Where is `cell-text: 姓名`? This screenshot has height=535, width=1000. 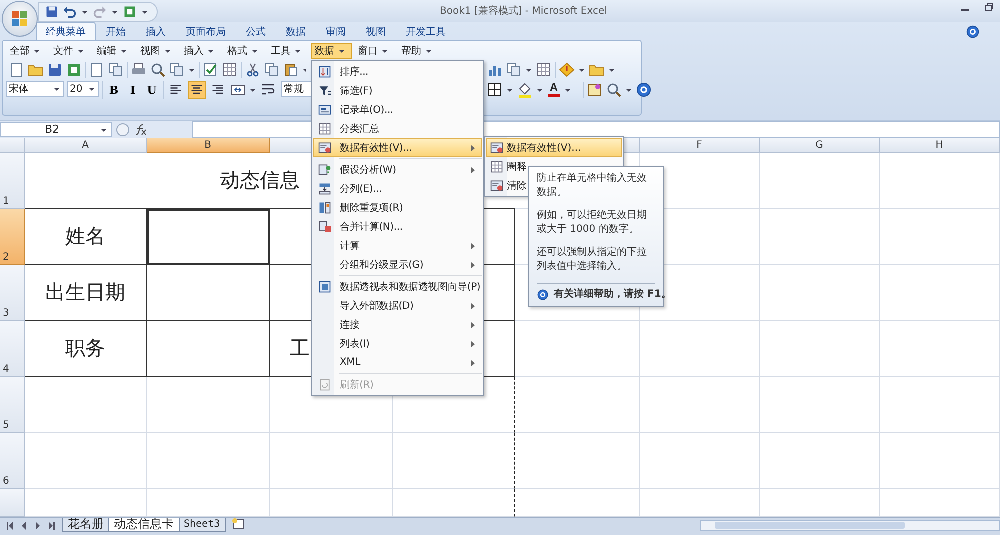 cell-text: 姓名 is located at coordinates (86, 236).